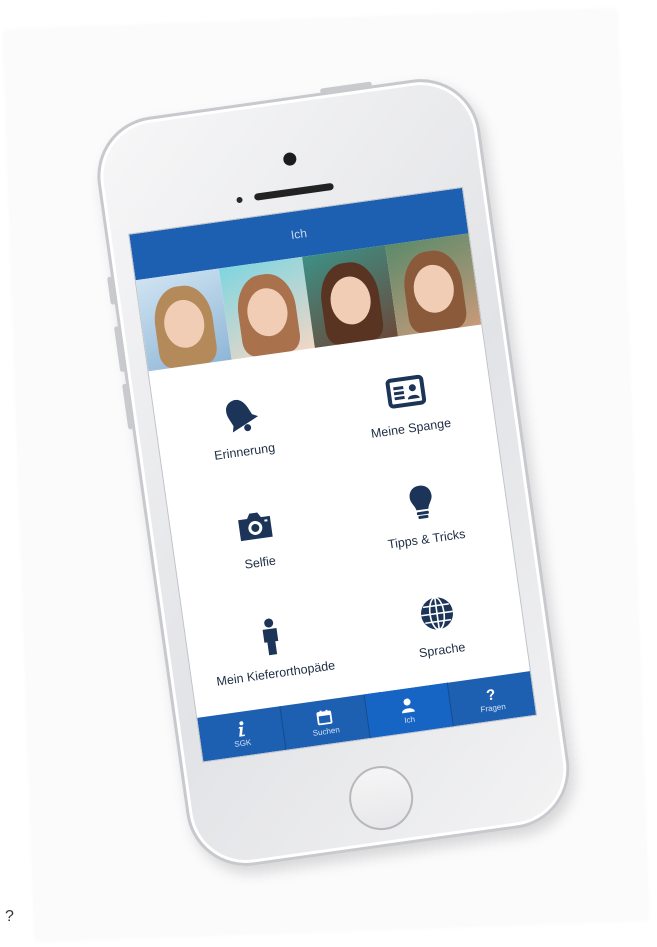  I want to click on camera-icon, so click(255, 527).